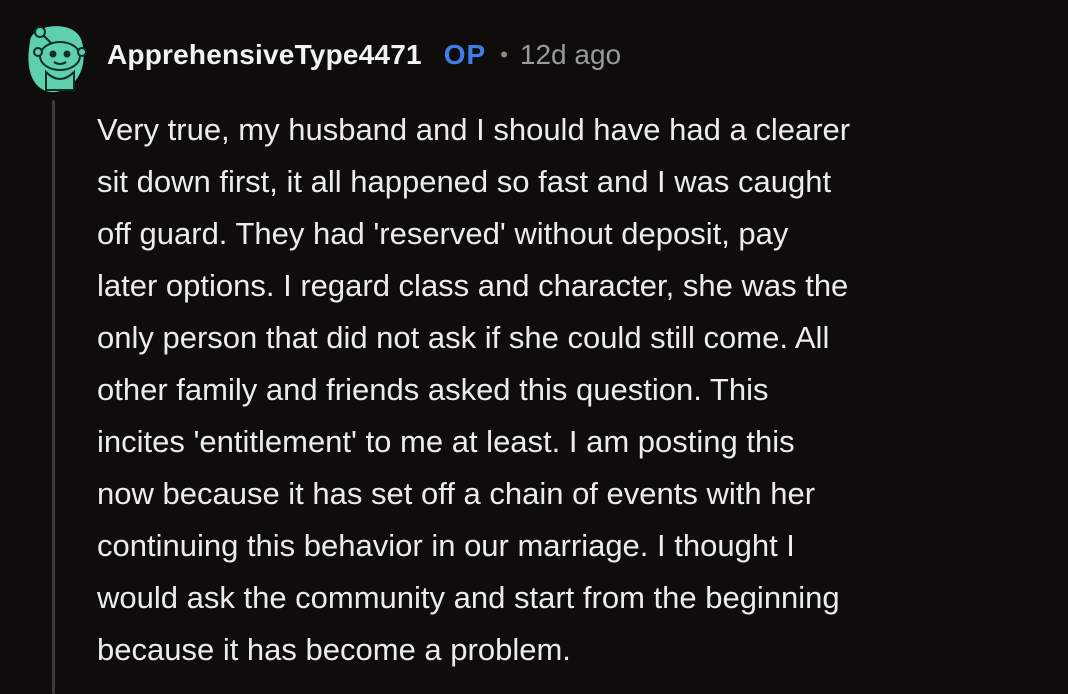  Describe the element at coordinates (53, 397) in the screenshot. I see `thread-line` at that location.